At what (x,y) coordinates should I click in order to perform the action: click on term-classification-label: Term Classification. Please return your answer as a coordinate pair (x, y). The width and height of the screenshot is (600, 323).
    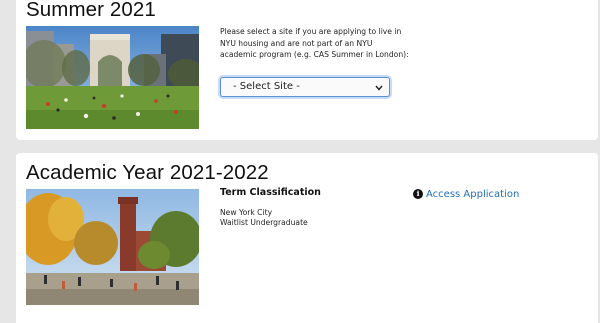
    Looking at the image, I should click on (270, 192).